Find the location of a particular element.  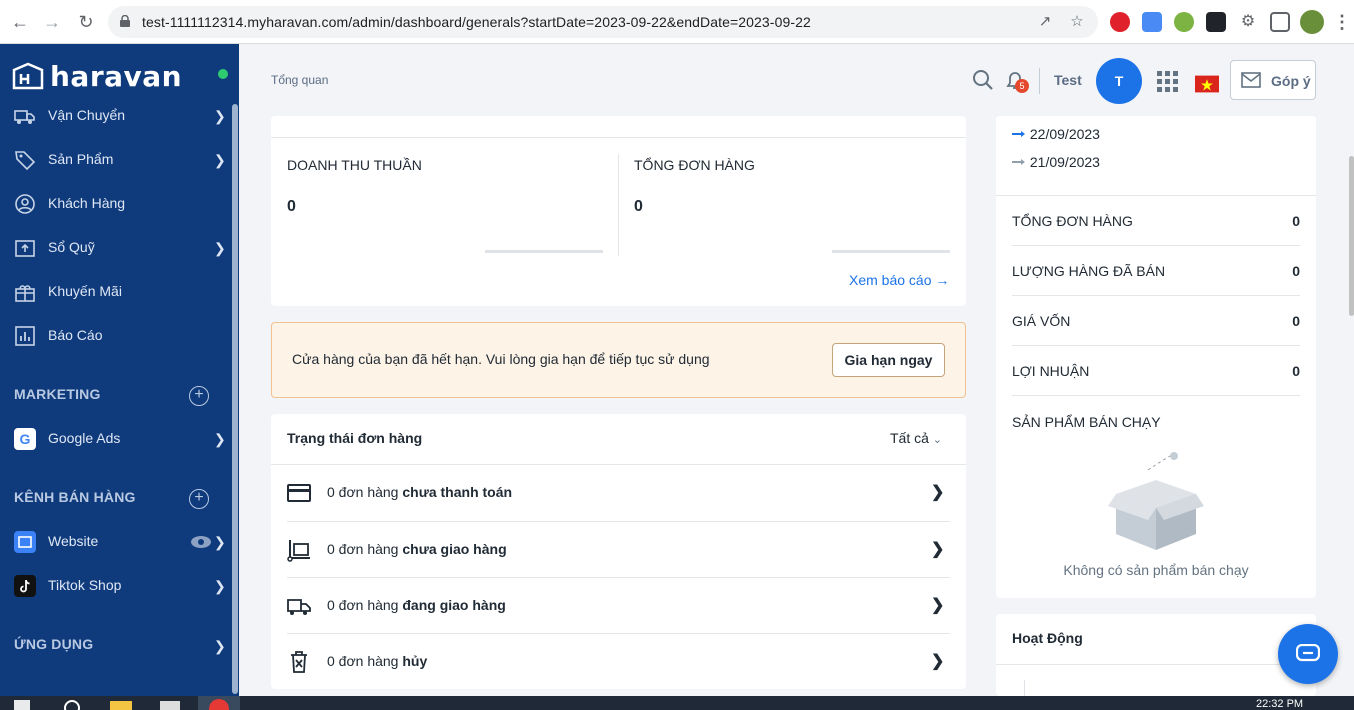

sidebar-item-label: Google Ads is located at coordinates (84, 438).